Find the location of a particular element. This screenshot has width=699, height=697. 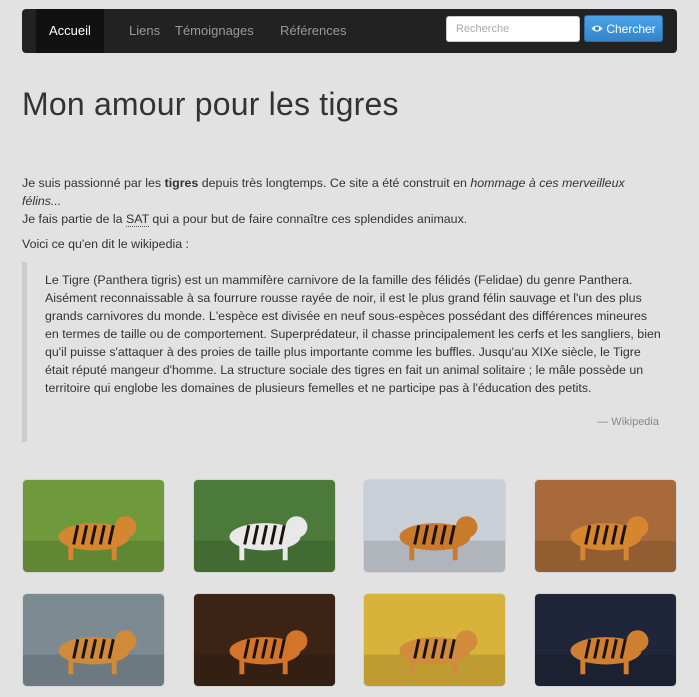

eye-icon is located at coordinates (597, 28).